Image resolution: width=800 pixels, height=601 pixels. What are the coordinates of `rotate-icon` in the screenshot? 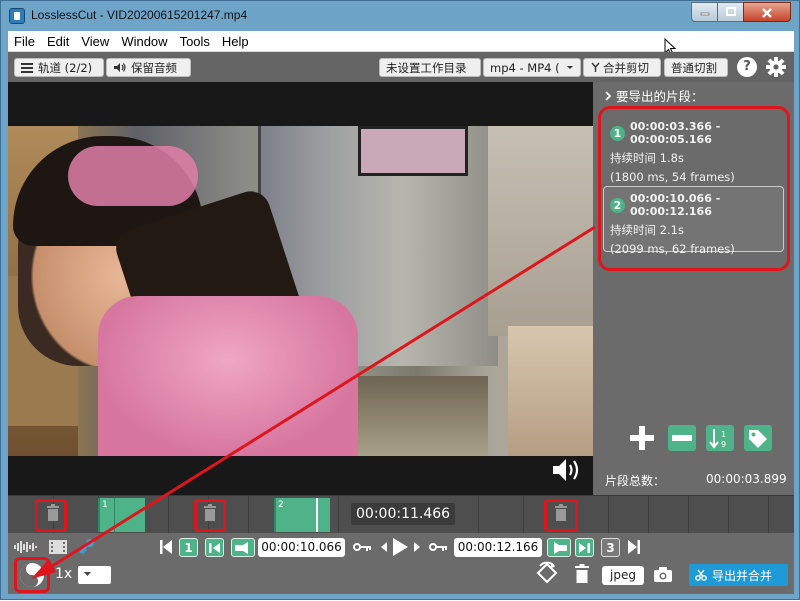 It's located at (547, 573).